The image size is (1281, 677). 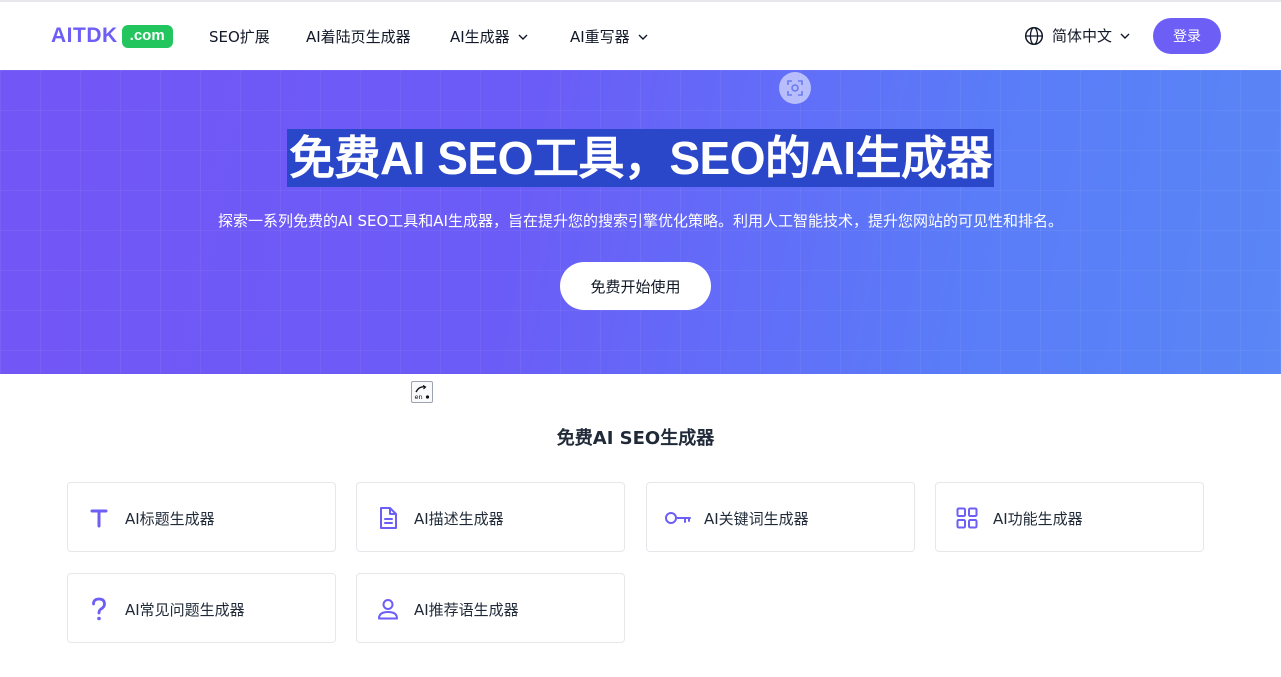 What do you see at coordinates (635, 438) in the screenshot?
I see `section-title: 免费AI SEO生成器` at bounding box center [635, 438].